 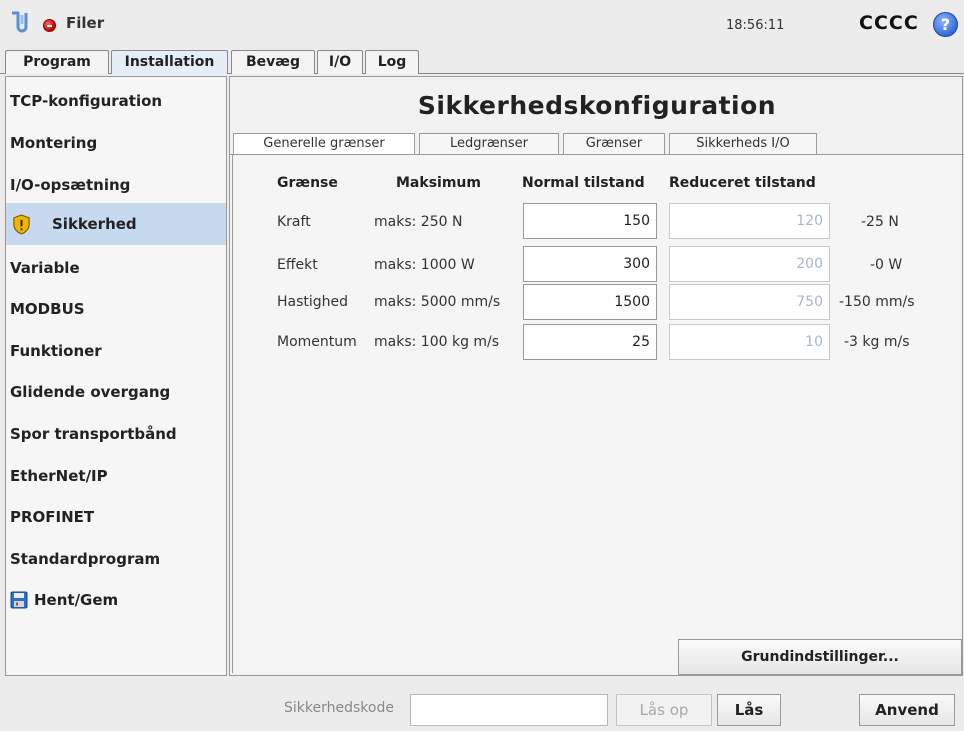 I want to click on sidebar-item-io-setup: I/O-opsætning, so click(x=116, y=185).